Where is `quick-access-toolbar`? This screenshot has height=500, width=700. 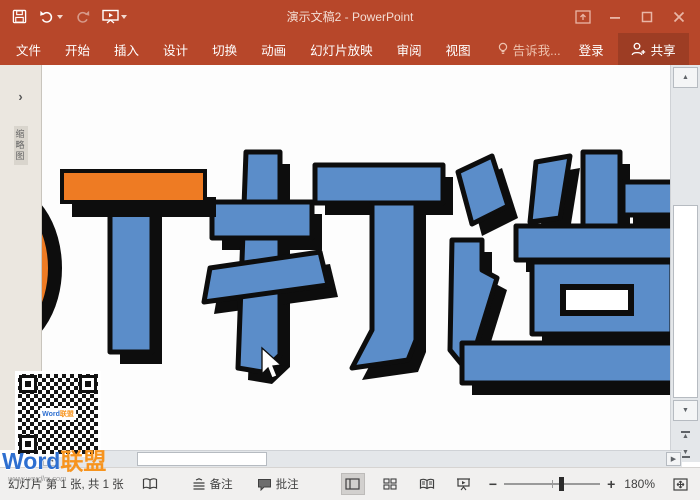
quick-access-toolbar is located at coordinates (65, 16).